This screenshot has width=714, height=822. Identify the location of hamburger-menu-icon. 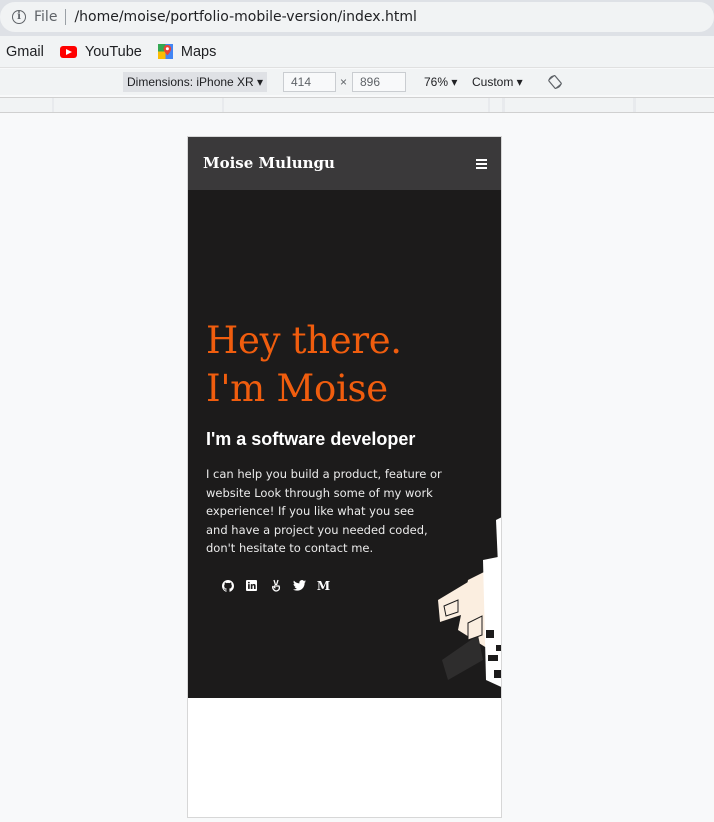
(481, 164).